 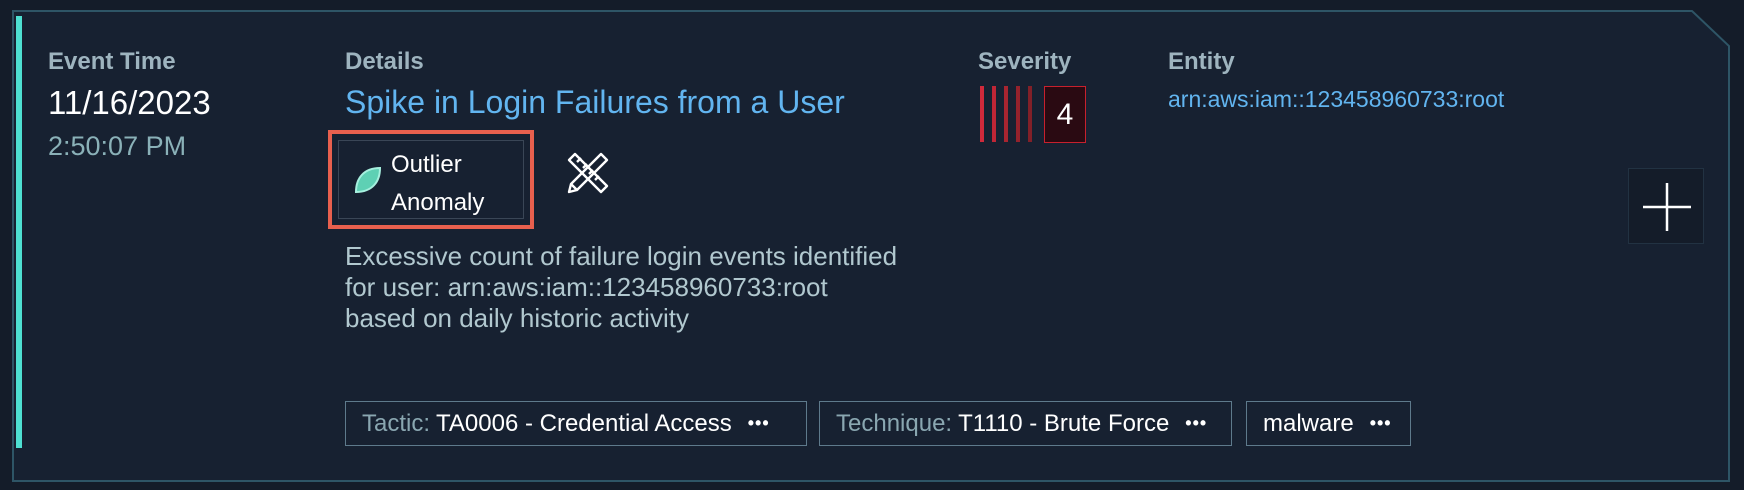 I want to click on tag-key: Technique:, so click(x=894, y=423).